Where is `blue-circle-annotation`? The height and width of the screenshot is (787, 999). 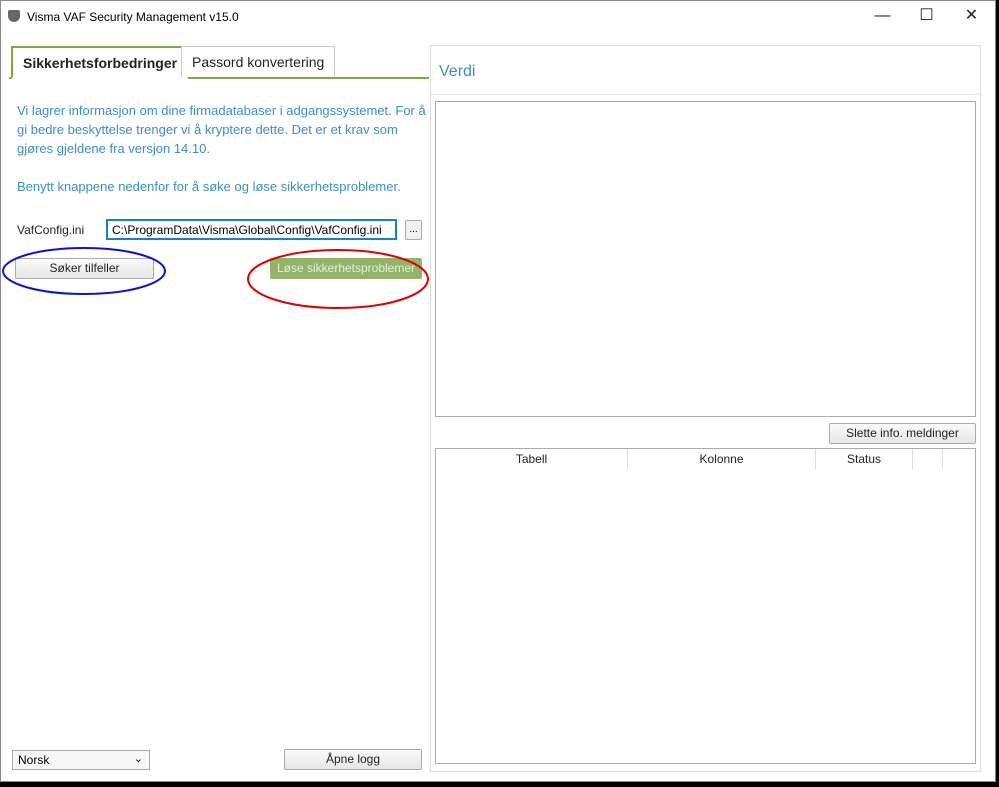
blue-circle-annotation is located at coordinates (84, 271).